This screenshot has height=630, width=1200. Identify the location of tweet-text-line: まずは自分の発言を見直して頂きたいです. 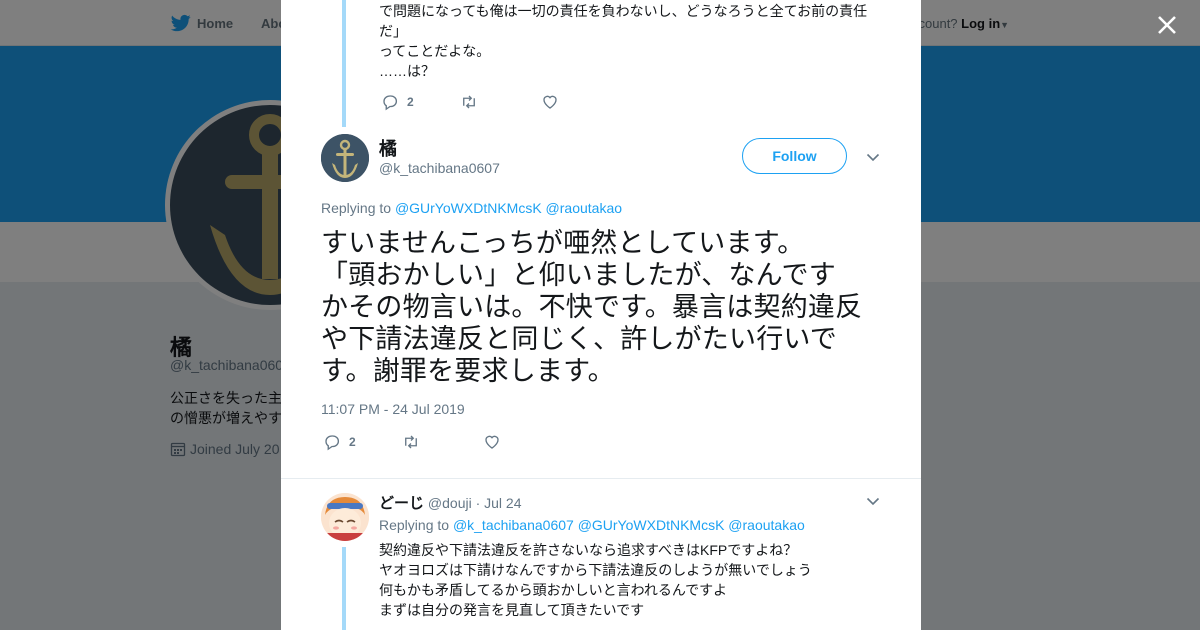
(512, 610).